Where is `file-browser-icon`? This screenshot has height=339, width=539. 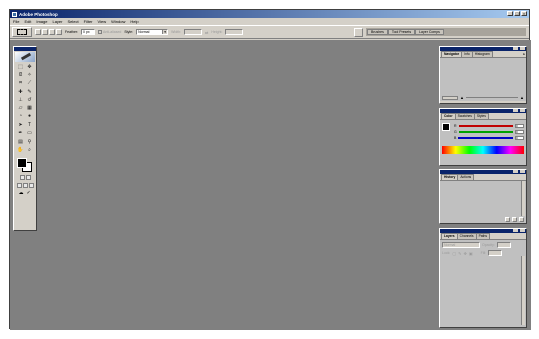
file-browser-icon is located at coordinates (358, 32).